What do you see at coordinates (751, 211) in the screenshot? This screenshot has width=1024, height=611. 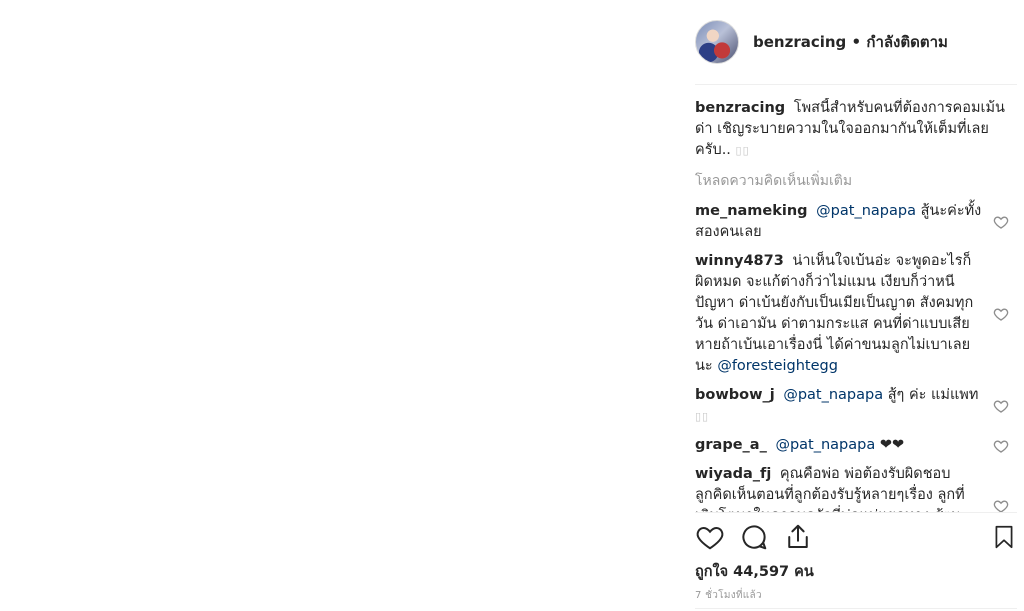 I see `comment-username: me_nameking` at bounding box center [751, 211].